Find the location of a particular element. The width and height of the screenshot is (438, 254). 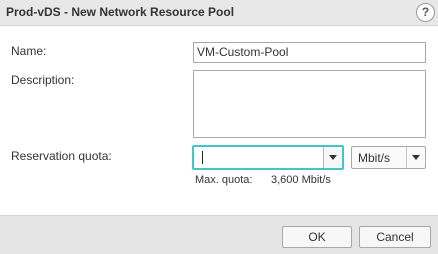

reservation-quota-label: Reservation quota: is located at coordinates (61, 156).